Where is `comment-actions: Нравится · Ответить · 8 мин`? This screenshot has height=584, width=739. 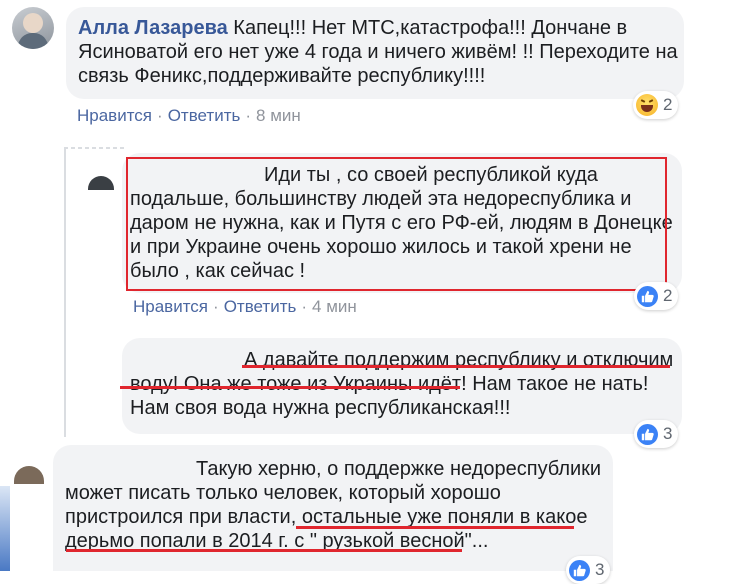
comment-actions: Нравится · Ответить · 8 мин is located at coordinates (189, 115).